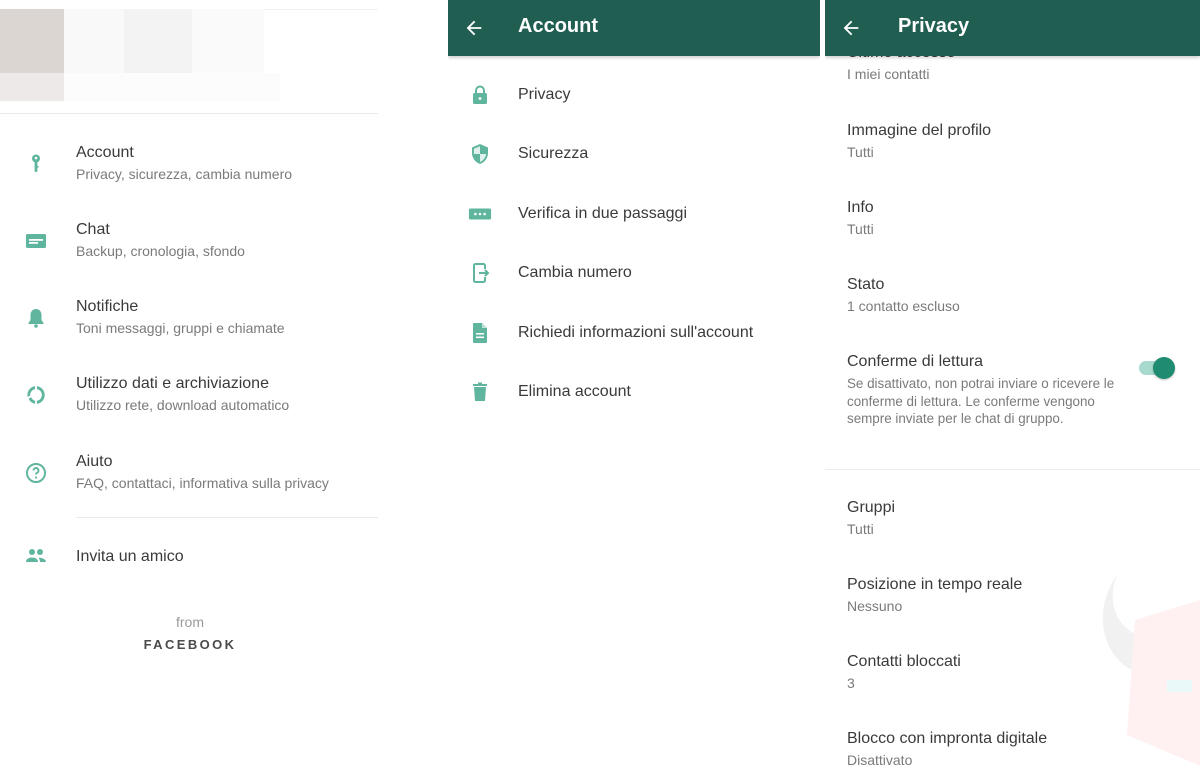 The width and height of the screenshot is (1200, 766). Describe the element at coordinates (602, 213) in the screenshot. I see `account-item-label: Verifica in due passaggi` at that location.